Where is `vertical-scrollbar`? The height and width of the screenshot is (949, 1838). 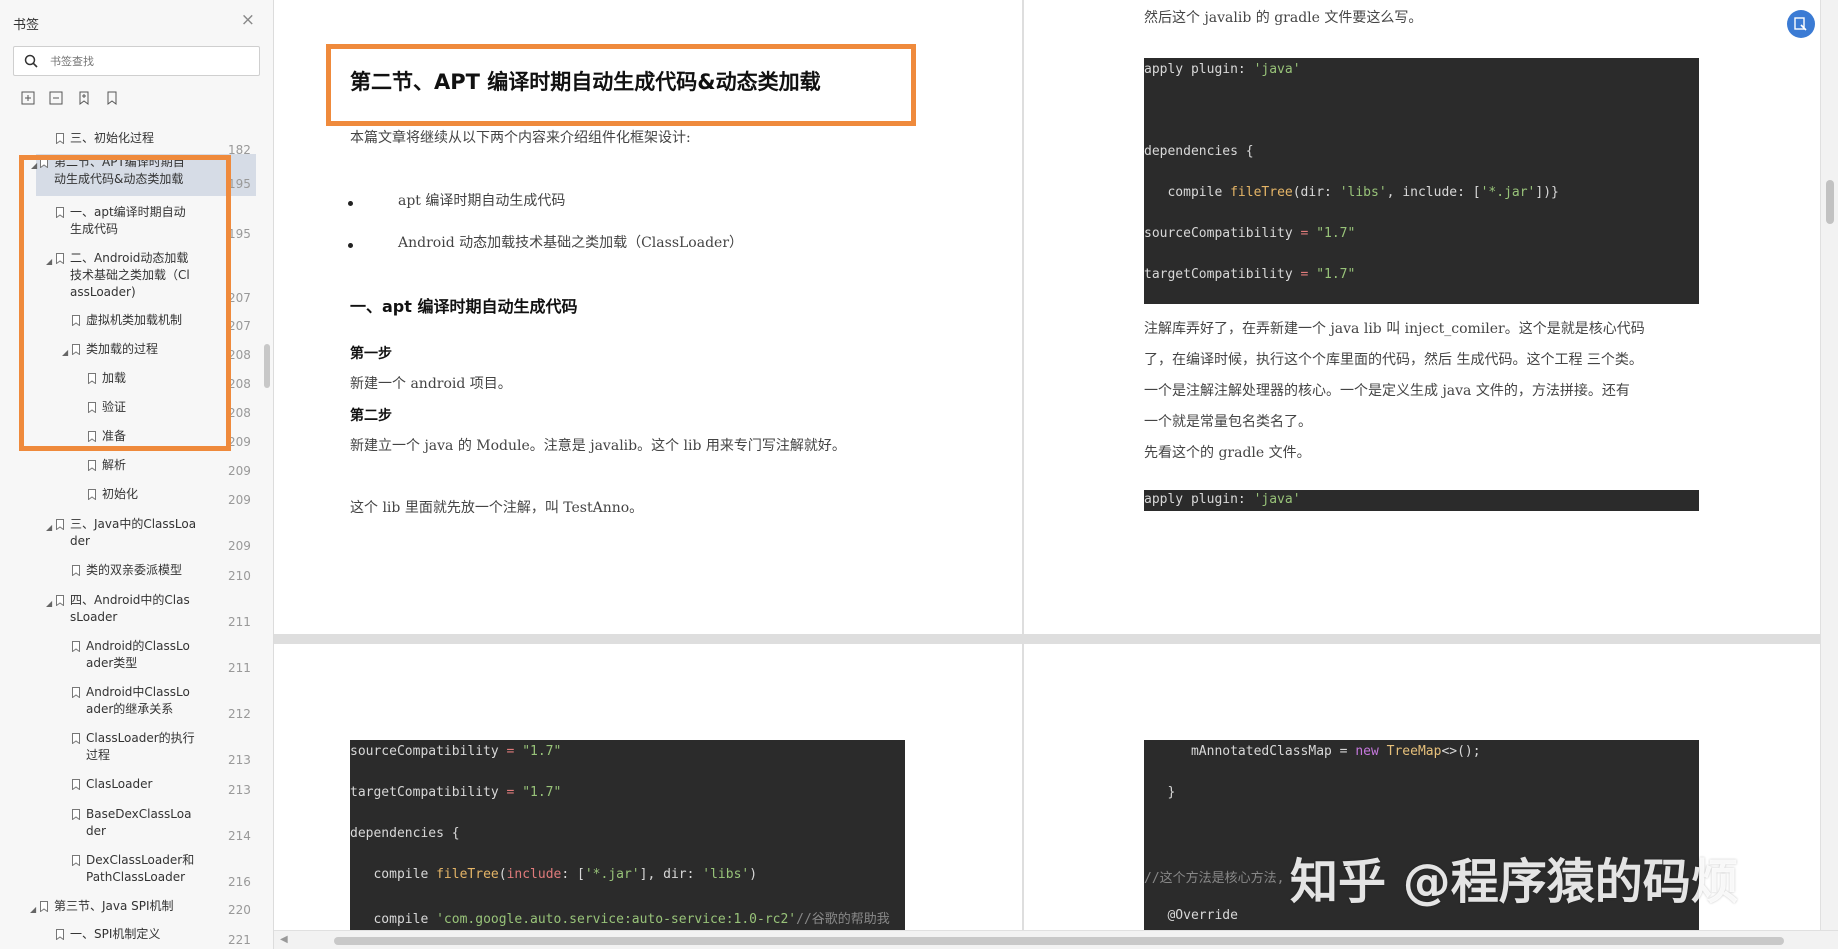 vertical-scrollbar is located at coordinates (1829, 465).